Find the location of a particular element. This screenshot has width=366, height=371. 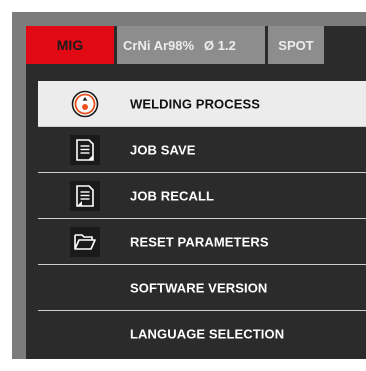

menu-item-label: JOB RECALL is located at coordinates (172, 195).